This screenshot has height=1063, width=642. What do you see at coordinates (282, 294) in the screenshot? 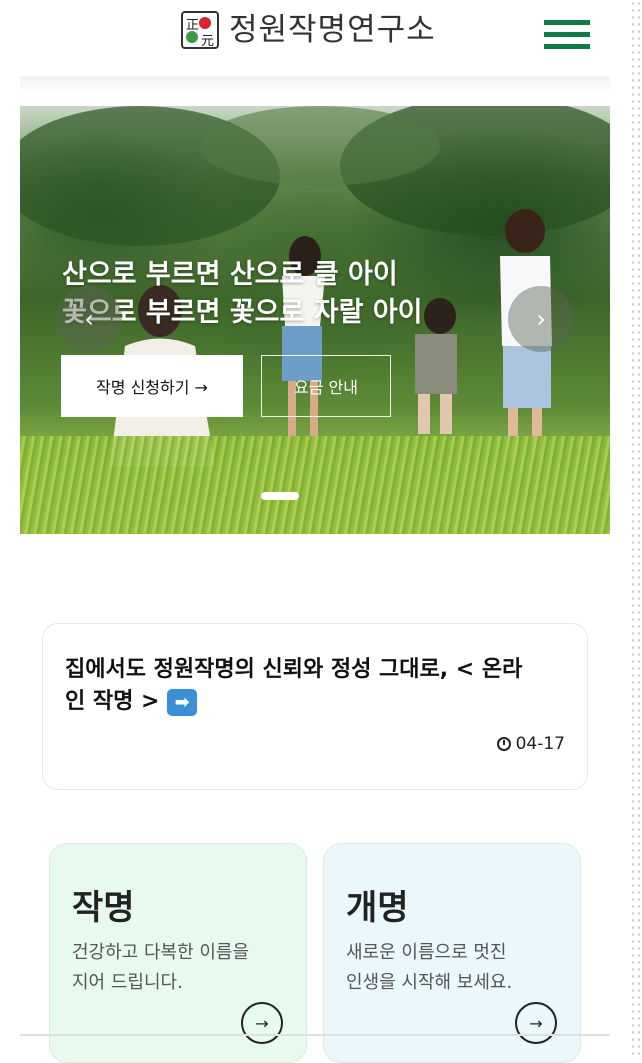
I see `hero-headline: 산으로 부르면 산으로 클 아이 꽃으로 부르면 꽃으로 자랄 아이` at bounding box center [282, 294].